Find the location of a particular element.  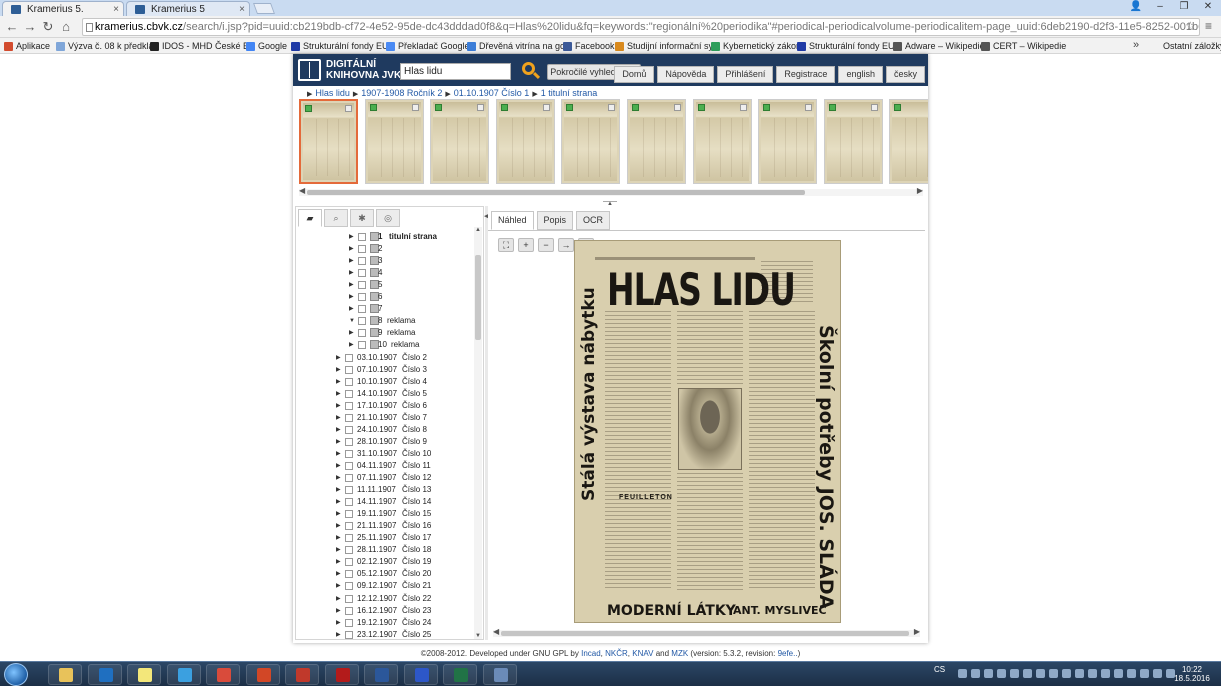

tree-issue-row: ▶ 14.11.1907 Číslo 14 is located at coordinates (403, 502).